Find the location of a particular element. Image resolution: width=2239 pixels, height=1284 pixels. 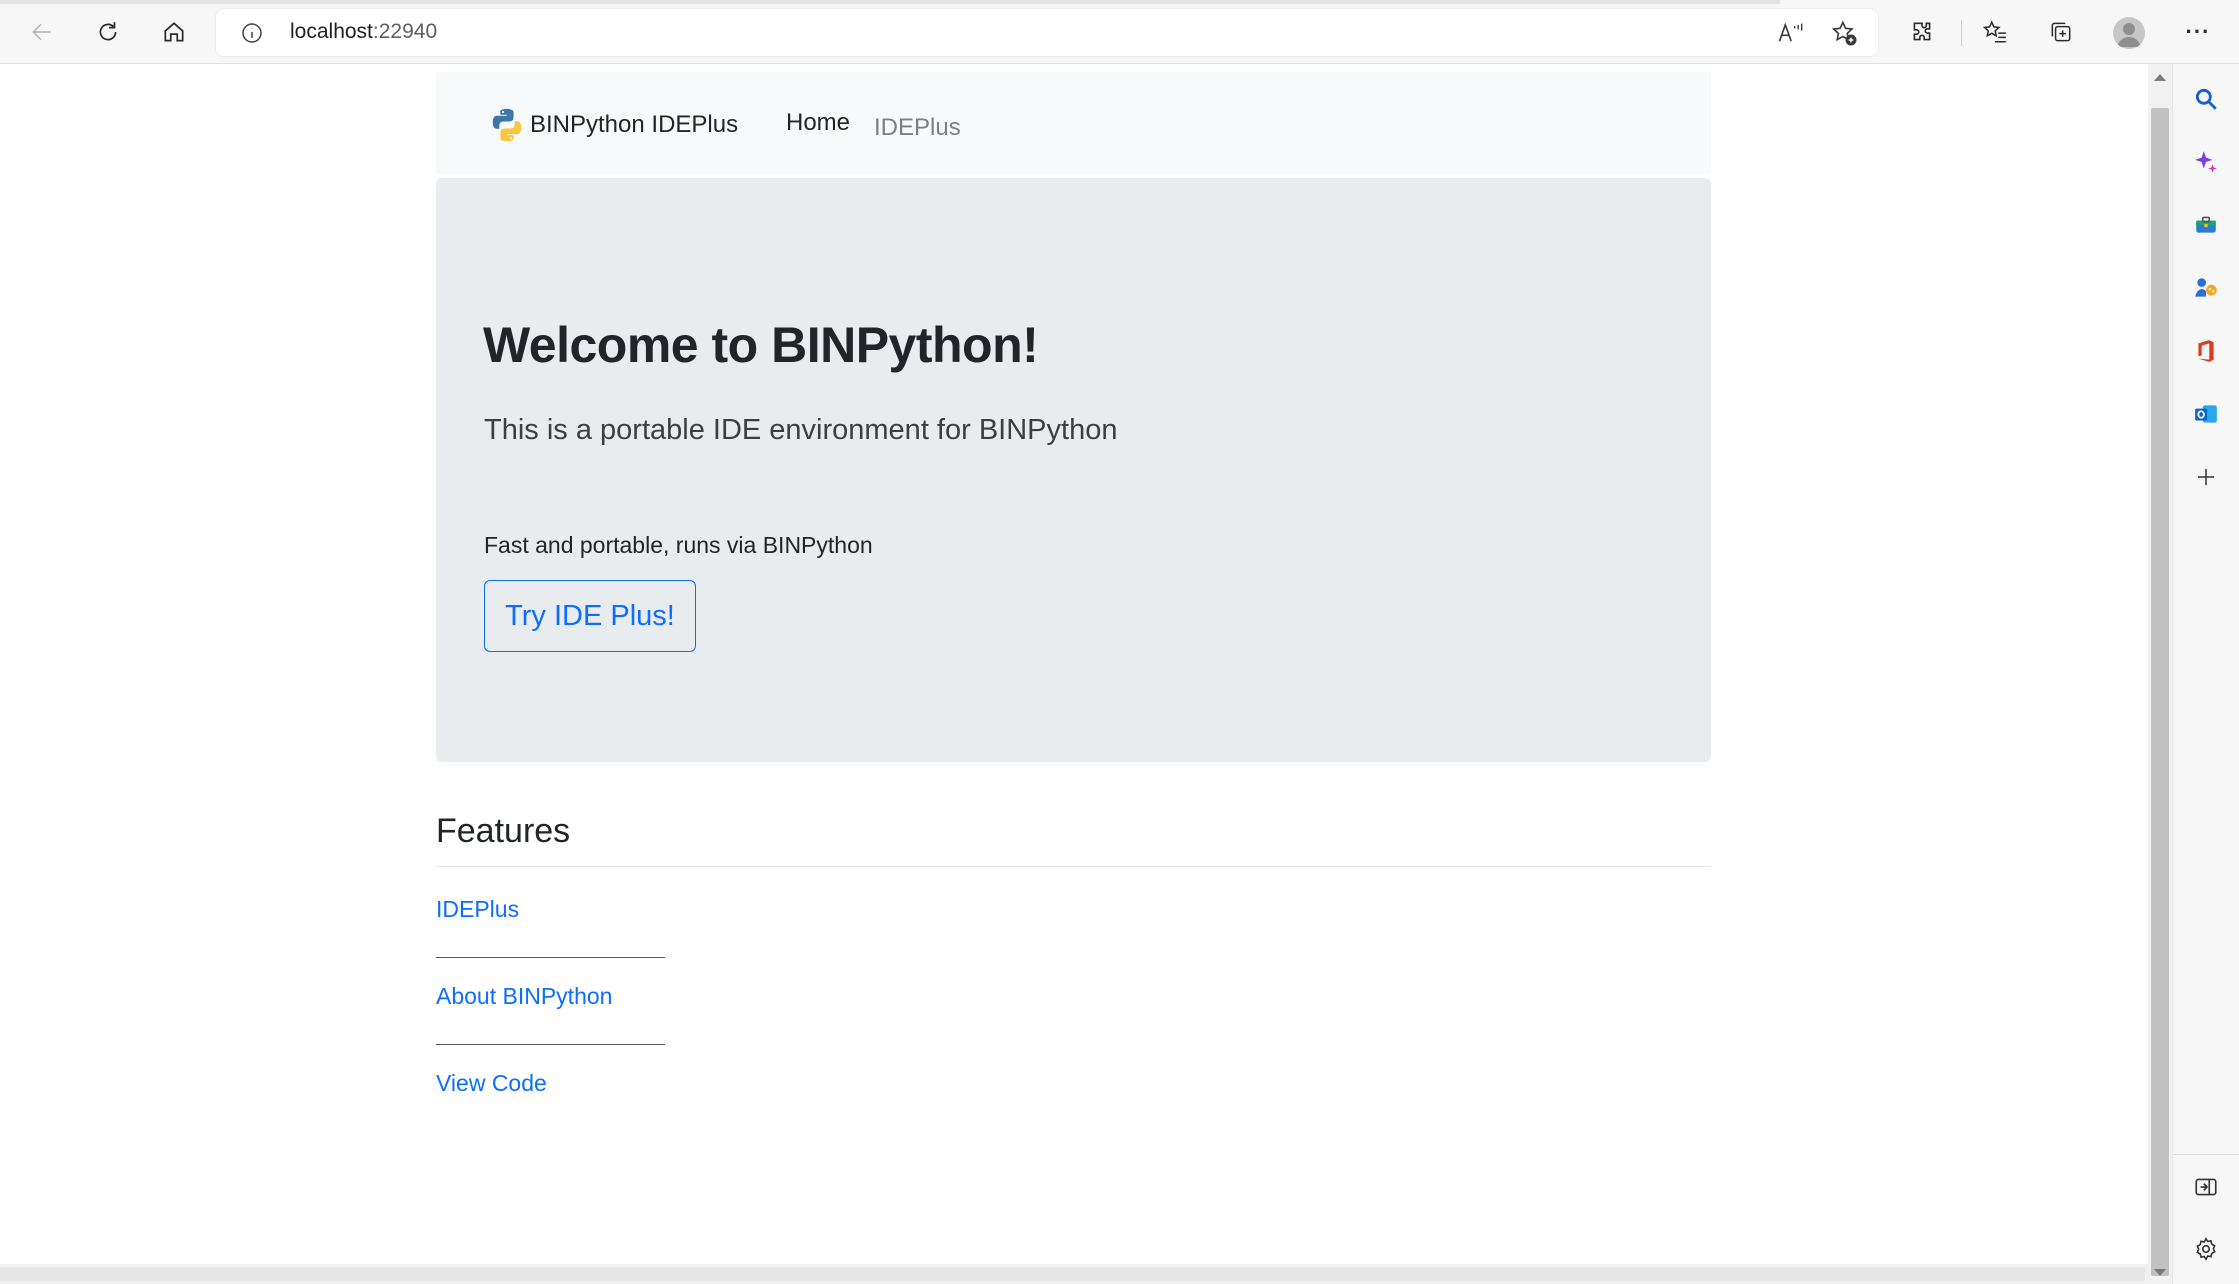

home-icon is located at coordinates (174, 32).